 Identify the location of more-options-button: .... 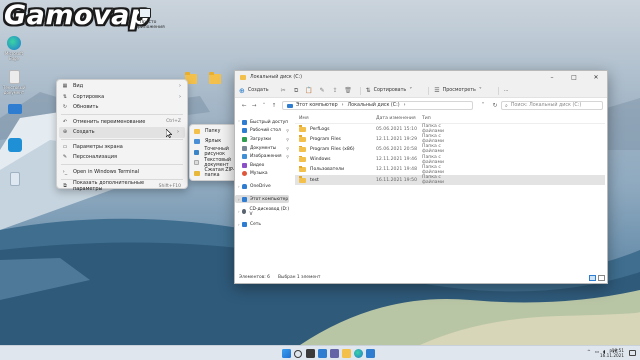
(506, 90).